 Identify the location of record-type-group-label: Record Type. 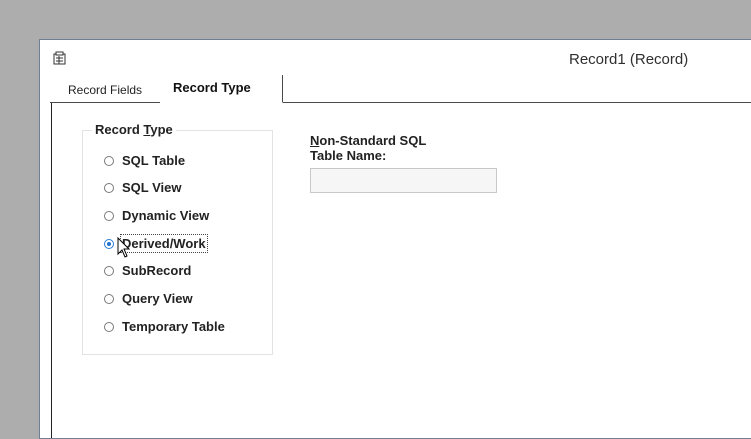
(134, 129).